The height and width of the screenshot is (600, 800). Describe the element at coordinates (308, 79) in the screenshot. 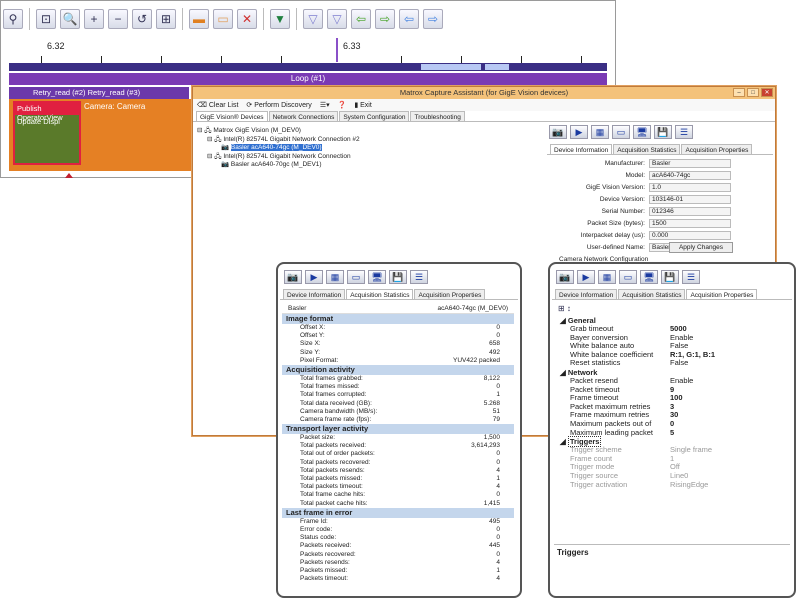

I see `loop-bar: Loop (#1)` at that location.